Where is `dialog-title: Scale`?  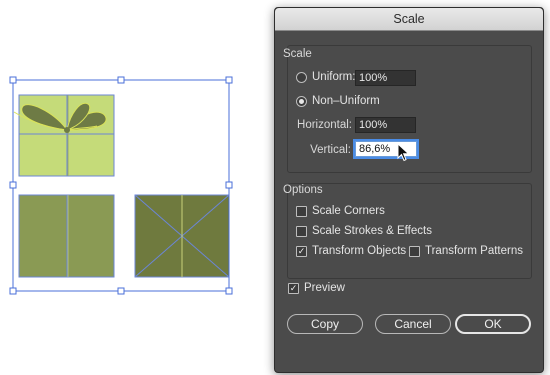
dialog-title: Scale is located at coordinates (409, 19).